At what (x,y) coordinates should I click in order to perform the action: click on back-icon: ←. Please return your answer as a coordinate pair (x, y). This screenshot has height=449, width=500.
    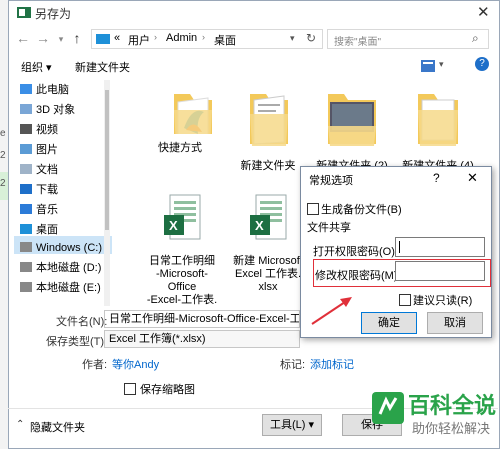
    Looking at the image, I should click on (23, 38).